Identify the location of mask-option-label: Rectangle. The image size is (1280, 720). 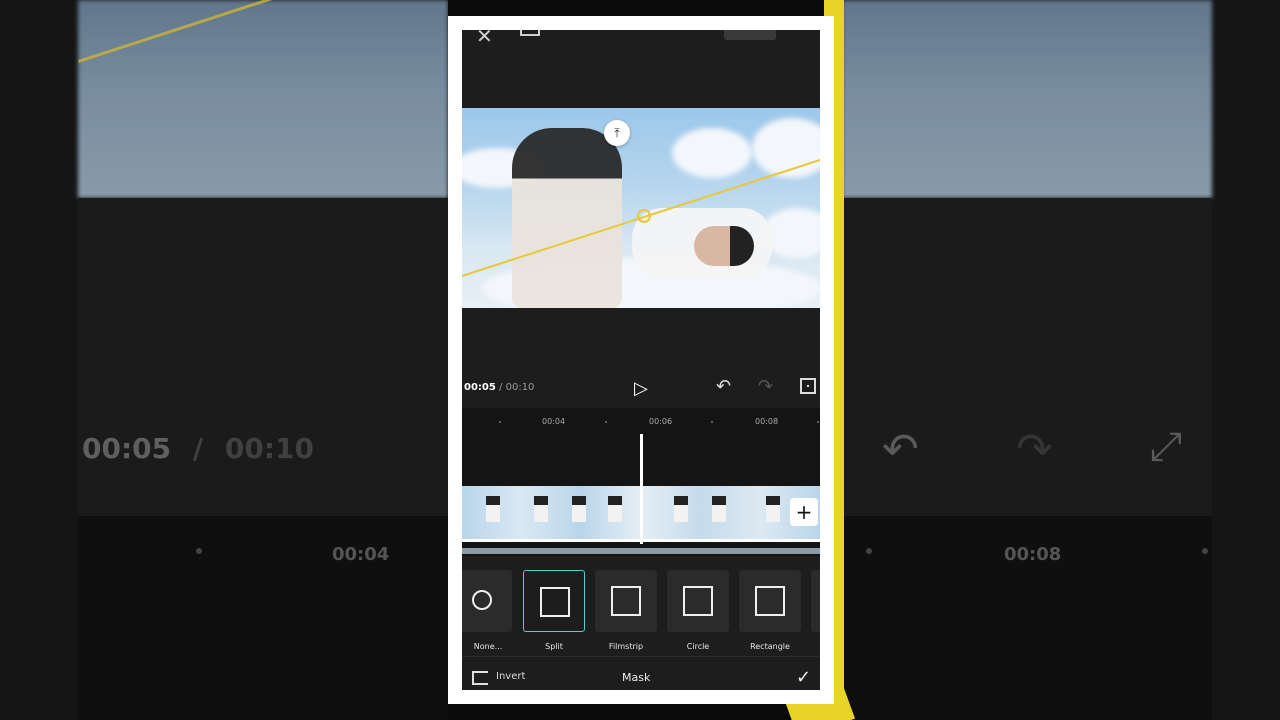
(770, 646).